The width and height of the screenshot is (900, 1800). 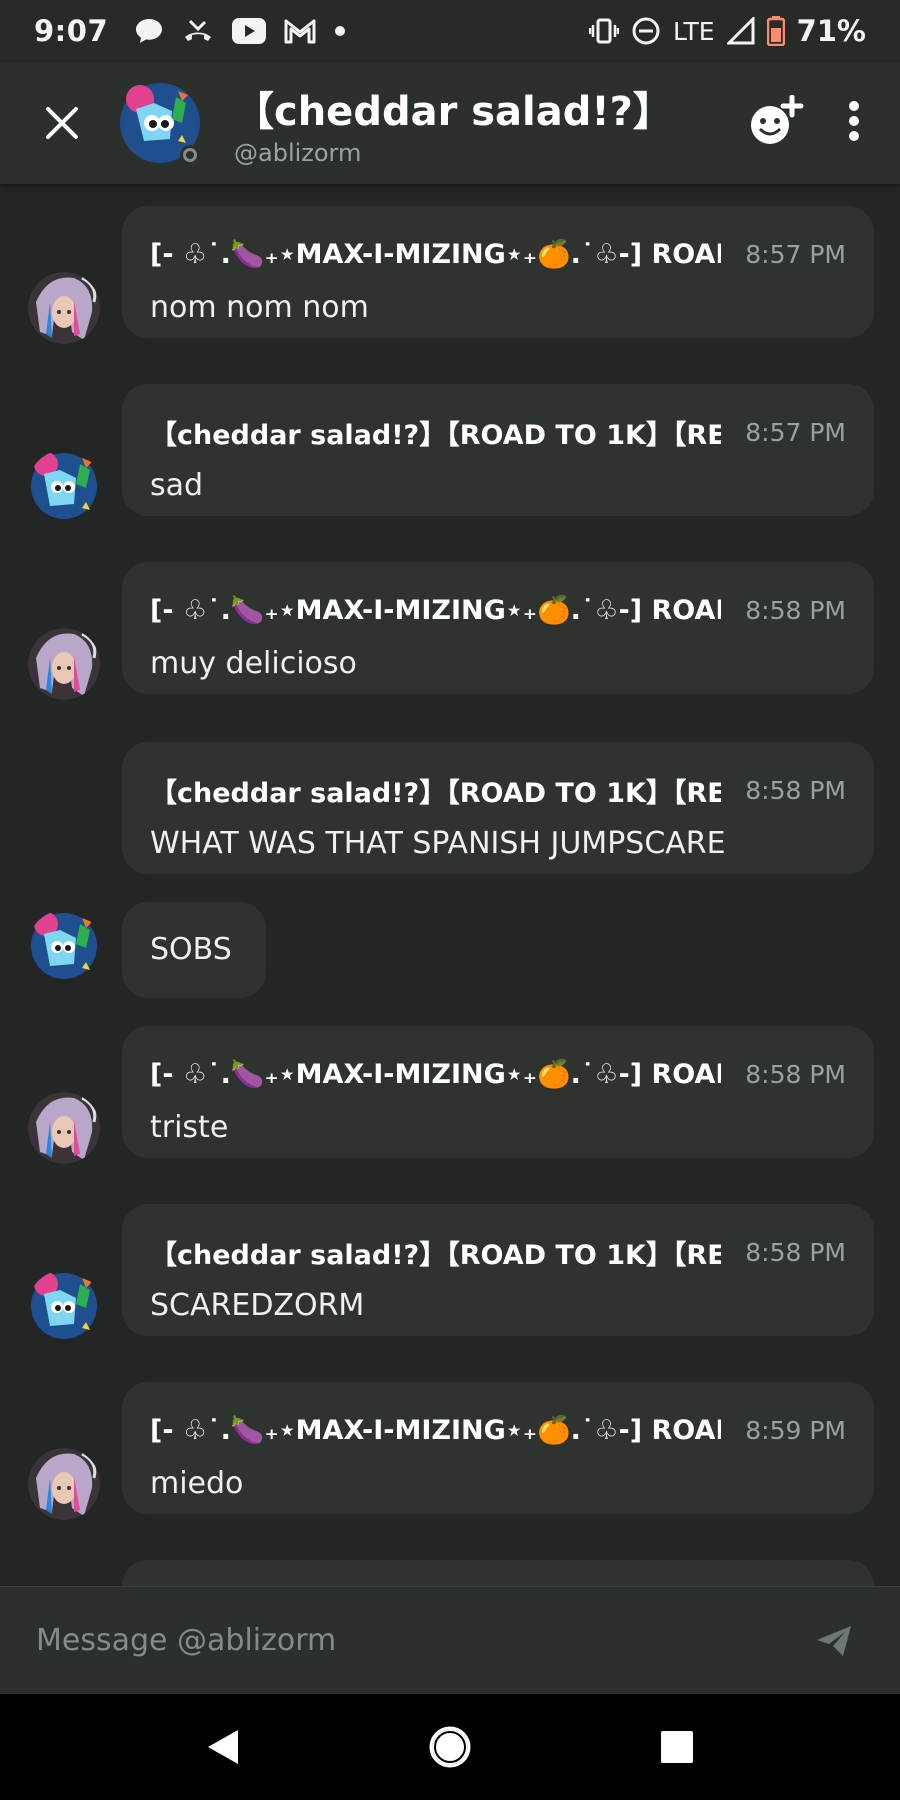 I want to click on recents-square-icon, so click(x=676, y=1747).